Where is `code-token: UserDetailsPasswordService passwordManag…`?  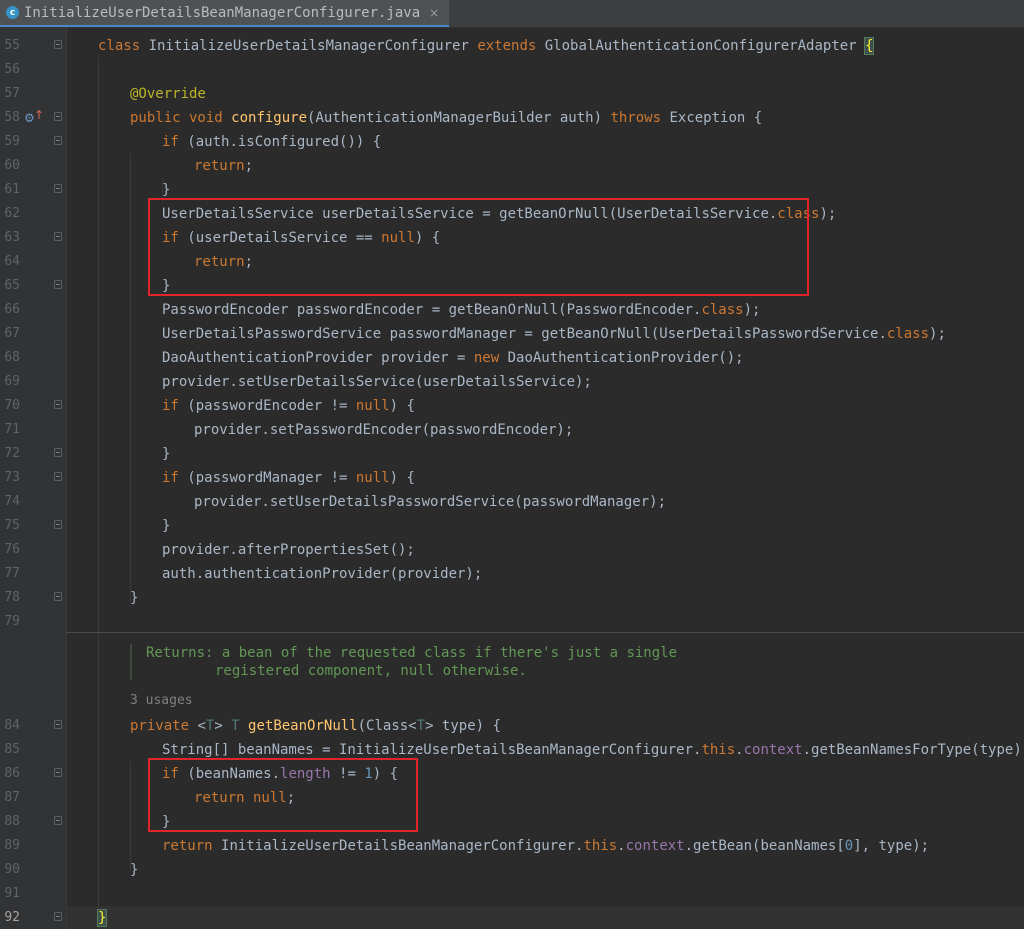 code-token: UserDetailsPasswordService passwordManag… is located at coordinates (524, 334).